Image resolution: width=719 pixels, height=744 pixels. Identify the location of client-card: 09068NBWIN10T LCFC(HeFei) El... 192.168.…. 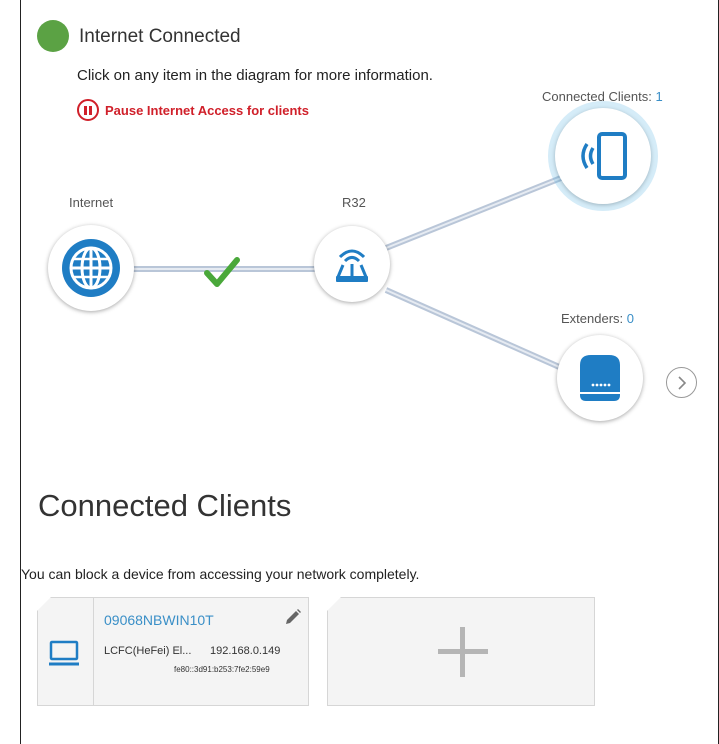
(173, 651).